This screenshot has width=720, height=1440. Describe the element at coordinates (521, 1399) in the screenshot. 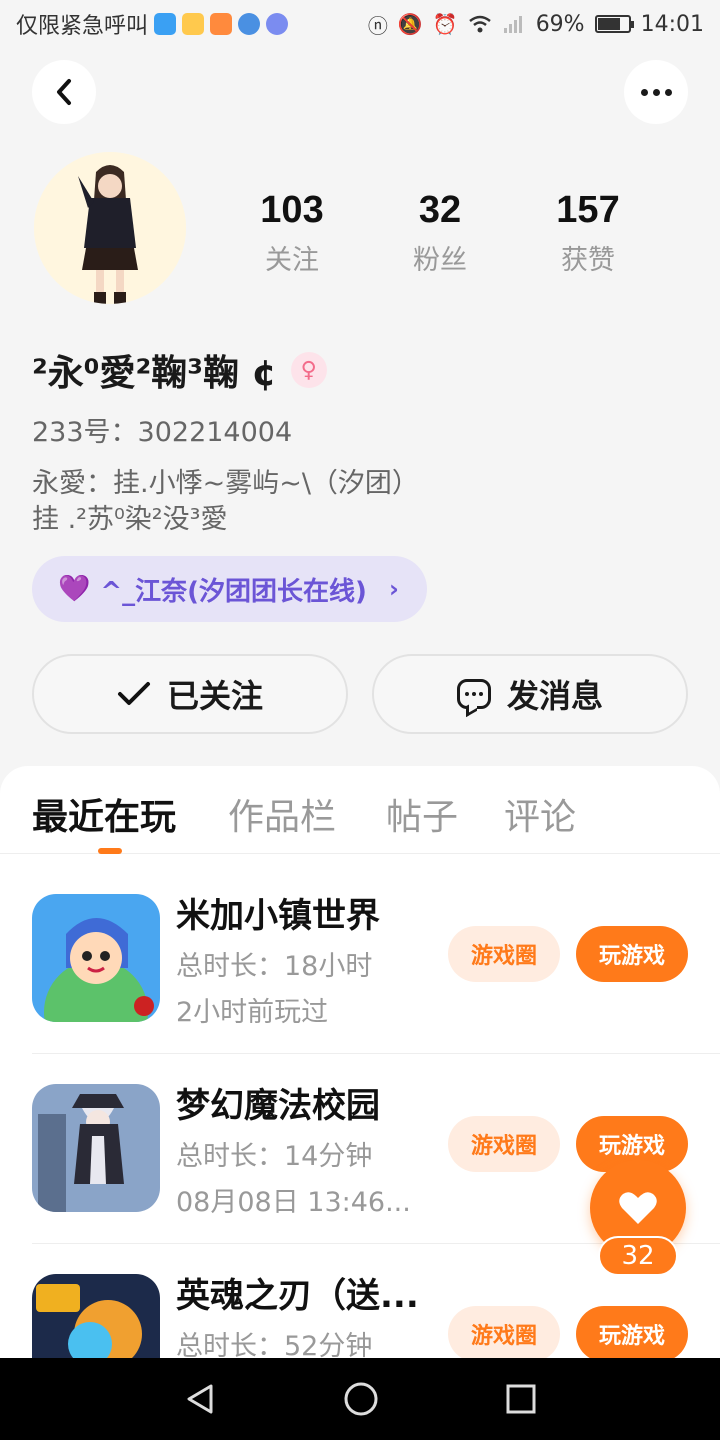

I see `nav-recents-icon` at that location.